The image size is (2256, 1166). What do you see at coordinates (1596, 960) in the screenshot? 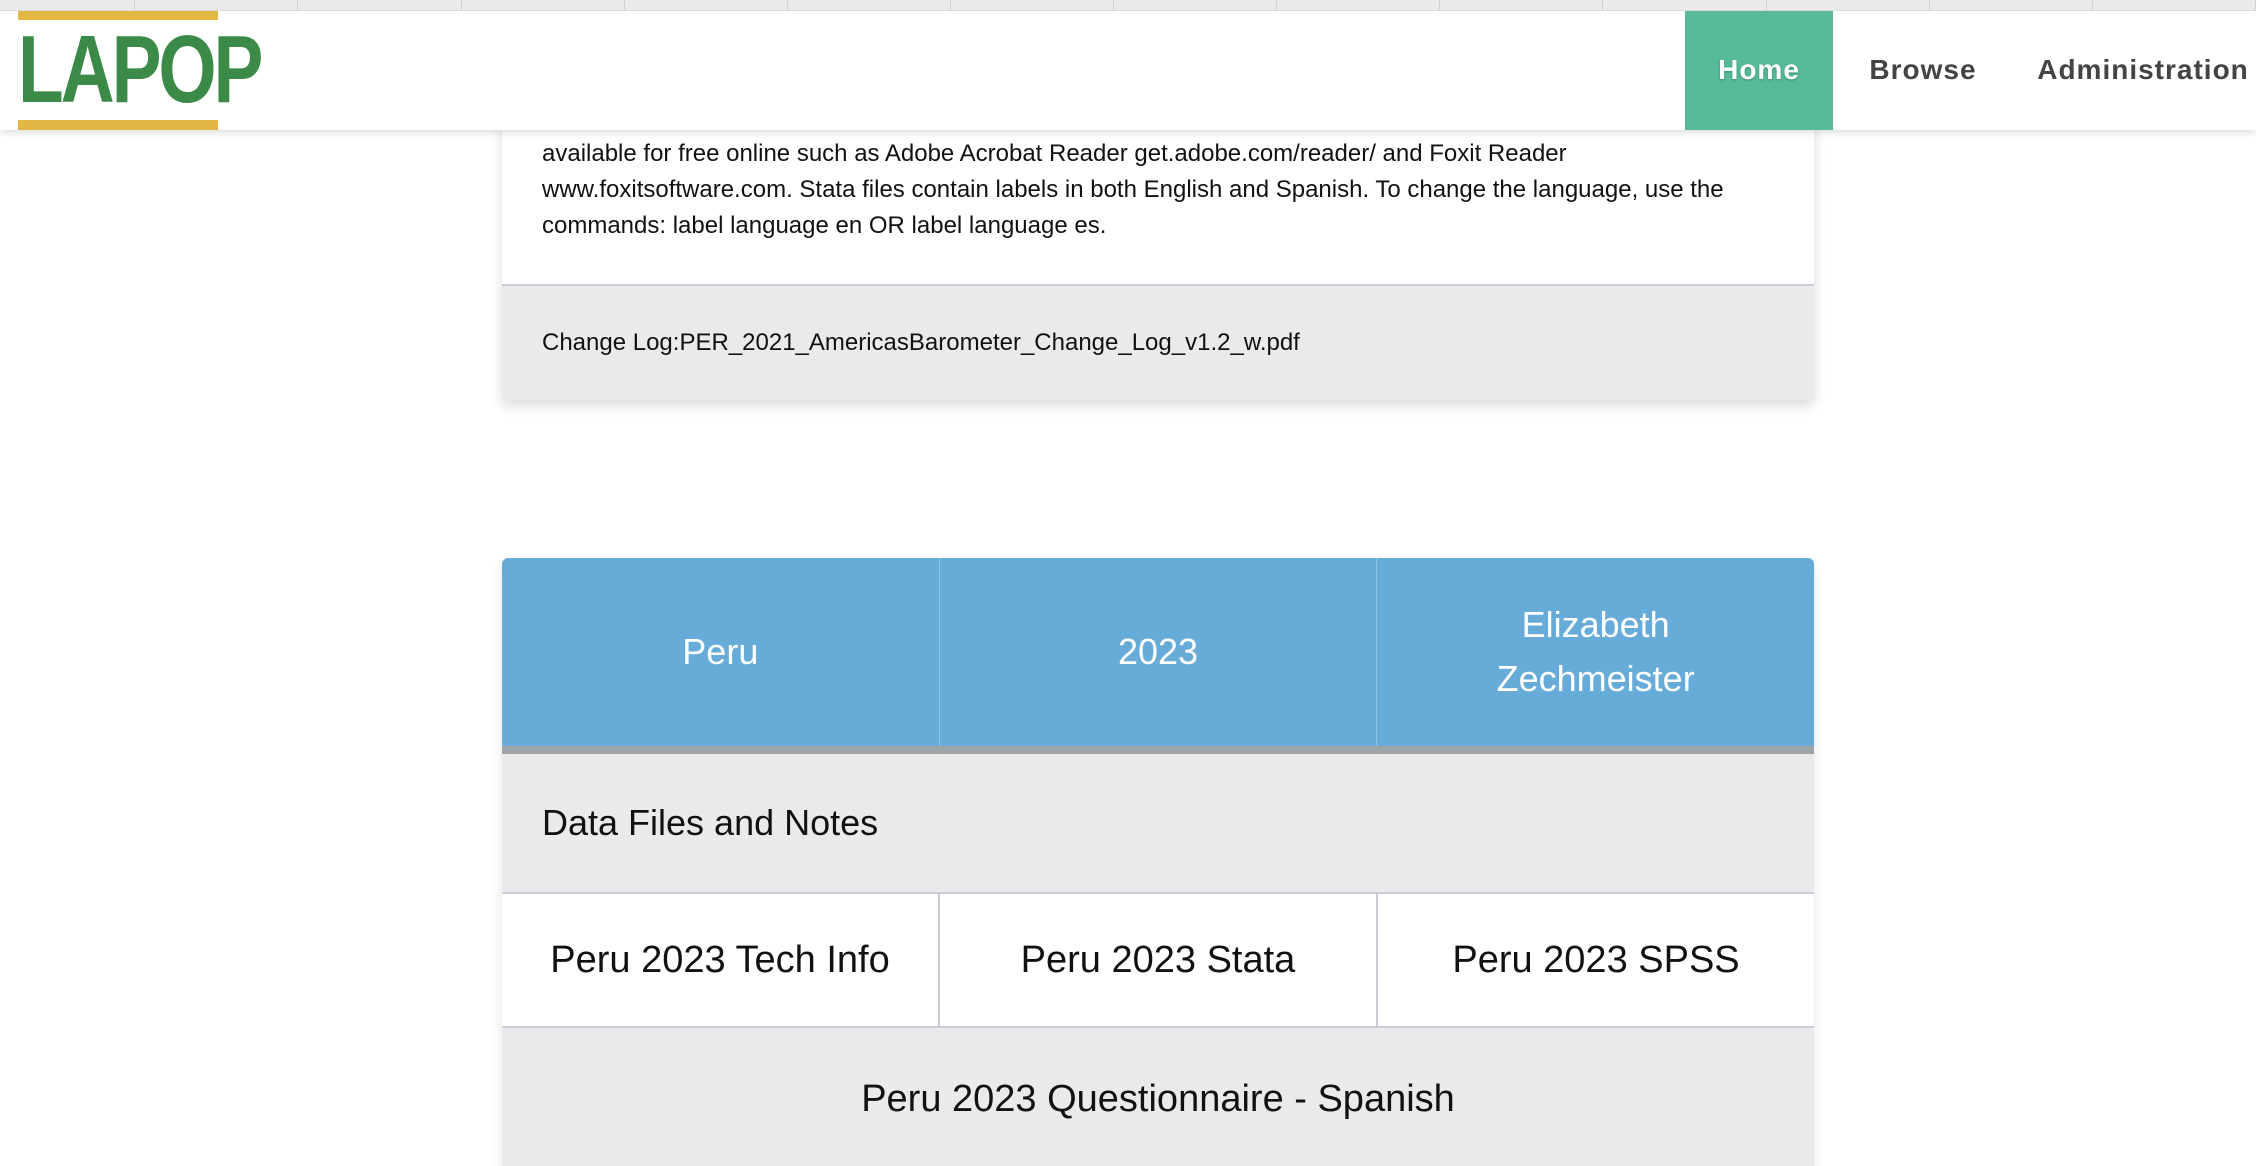
I see `spss-link: Peru 2023 SPSS` at bounding box center [1596, 960].